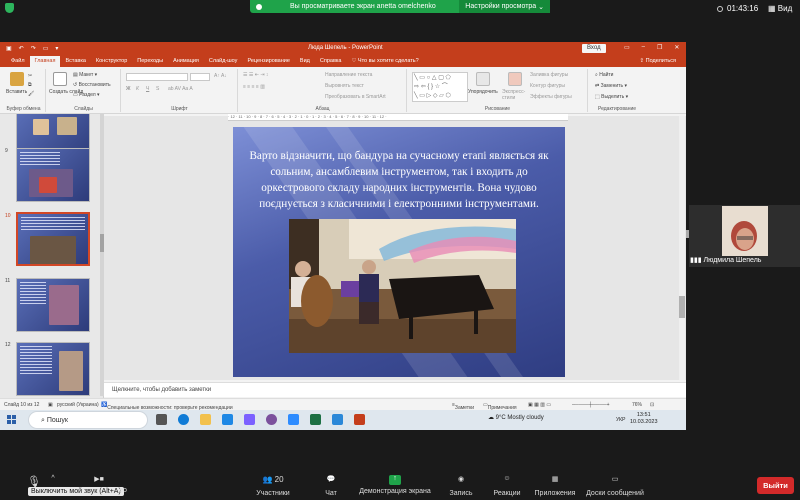 This screenshot has width=800, height=500. What do you see at coordinates (384, 61) in the screenshot?
I see `tell-me-search: ♡ Что вы хотите сделать?` at bounding box center [384, 61].